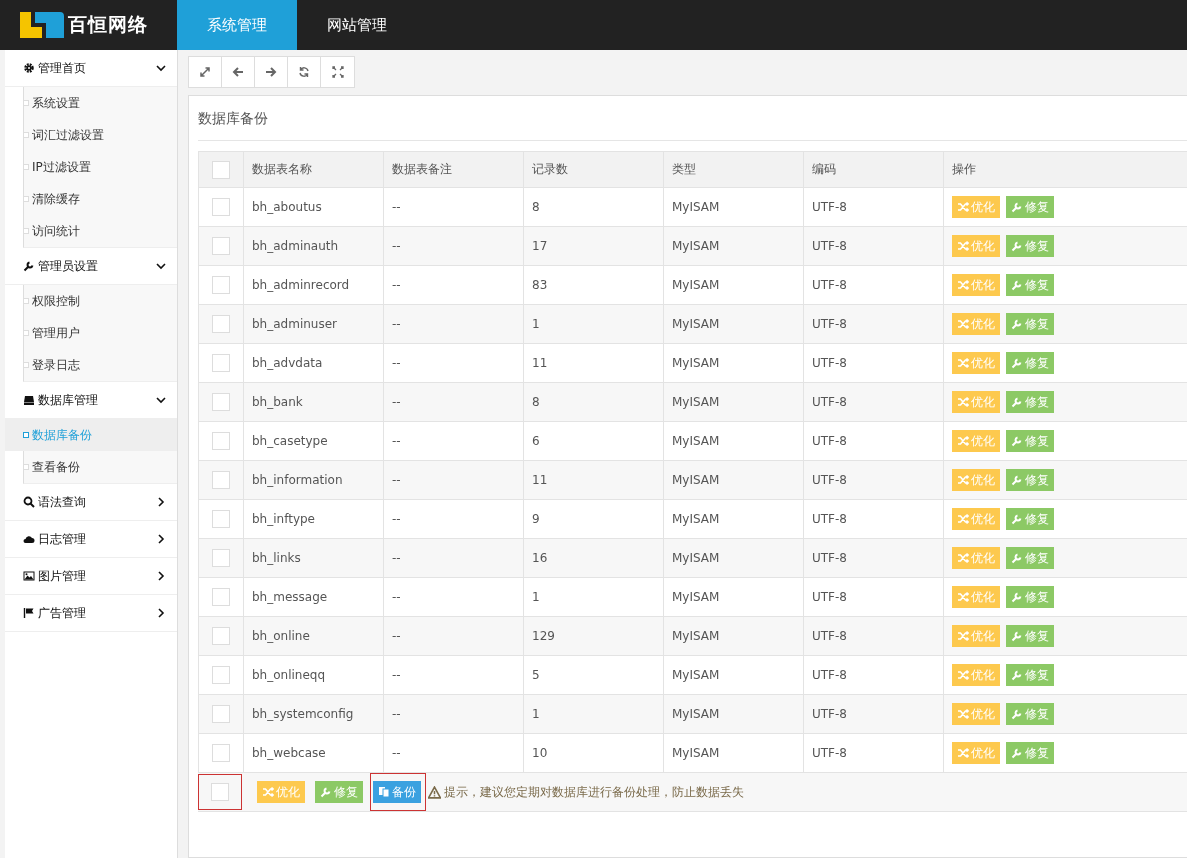 The height and width of the screenshot is (858, 1187). I want to click on table-cell: 5, so click(593, 675).